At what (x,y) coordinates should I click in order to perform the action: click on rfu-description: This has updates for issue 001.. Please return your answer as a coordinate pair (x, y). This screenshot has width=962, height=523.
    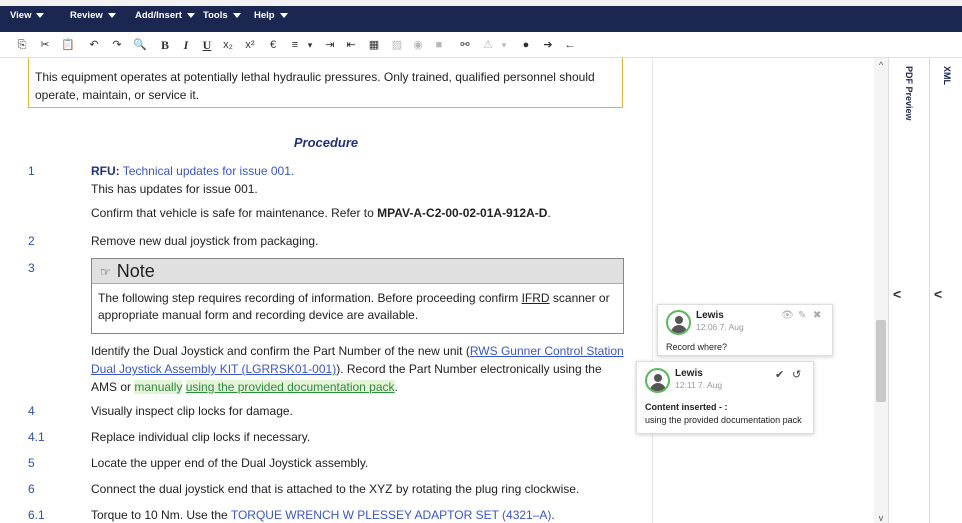
    Looking at the image, I should click on (174, 189).